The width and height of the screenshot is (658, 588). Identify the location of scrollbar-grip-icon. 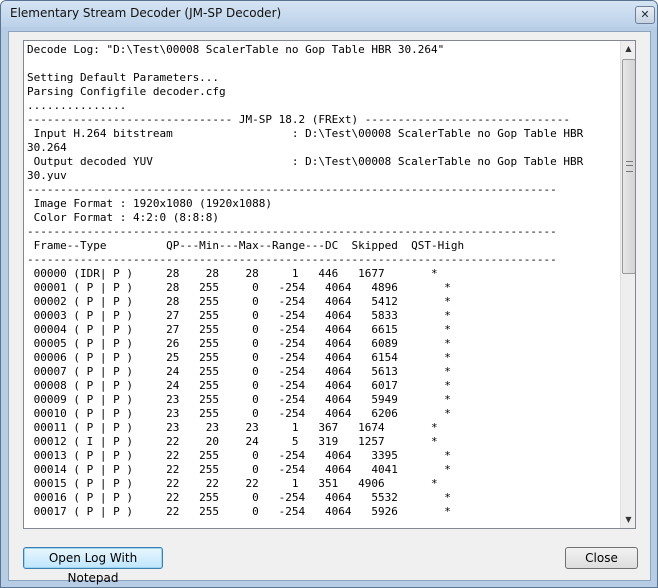
(629, 166).